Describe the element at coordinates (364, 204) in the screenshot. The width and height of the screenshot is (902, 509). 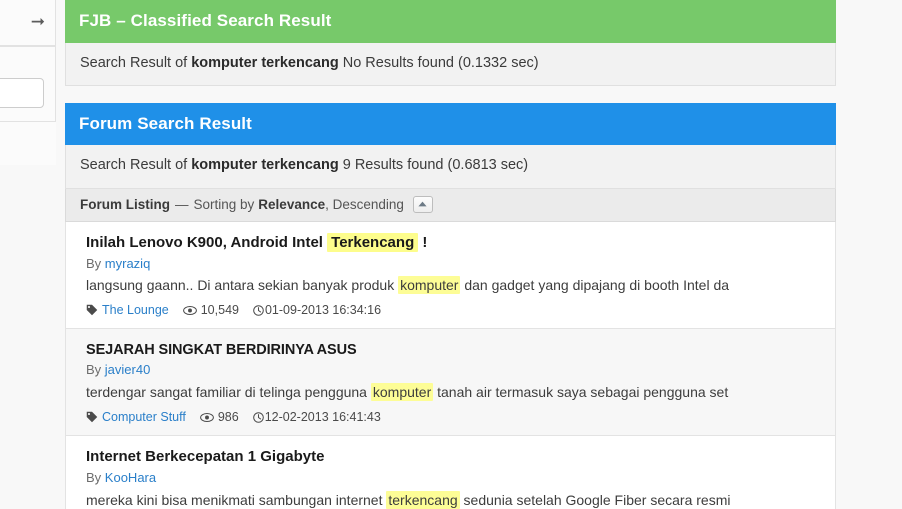
I see `listing-sort-order: , Descending` at that location.